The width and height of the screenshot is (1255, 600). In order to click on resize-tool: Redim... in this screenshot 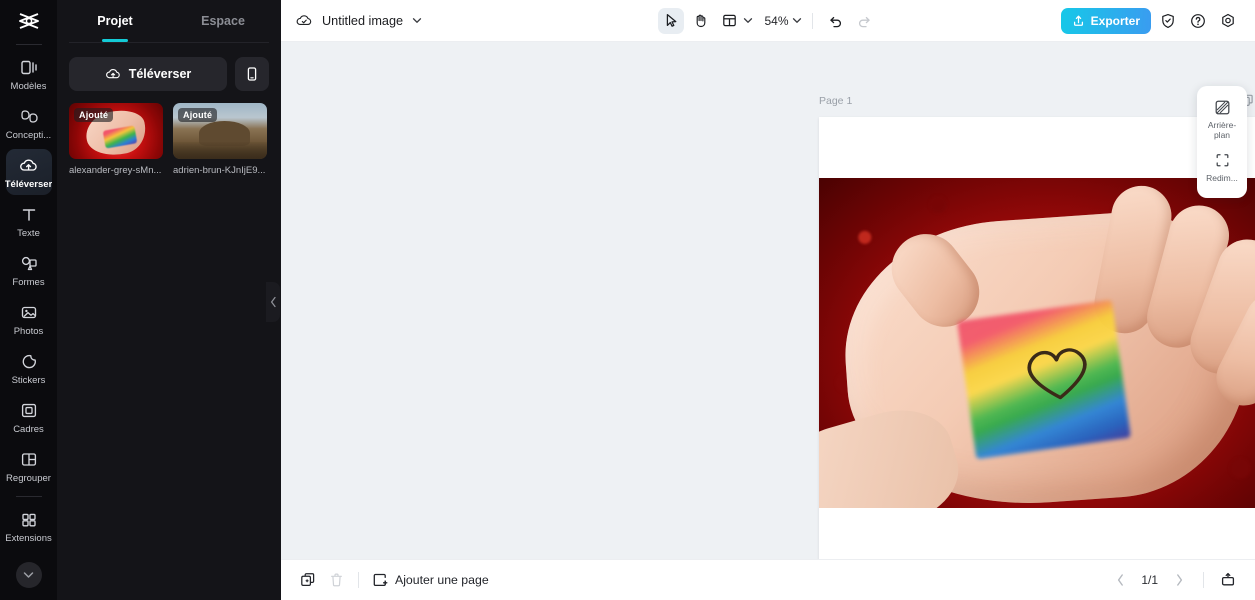, I will do `click(1222, 168)`.